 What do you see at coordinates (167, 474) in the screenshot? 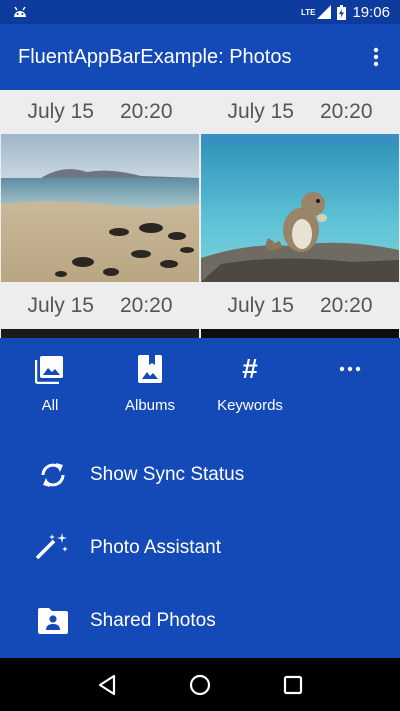
I see `menu-item-label: Show Sync Status` at bounding box center [167, 474].